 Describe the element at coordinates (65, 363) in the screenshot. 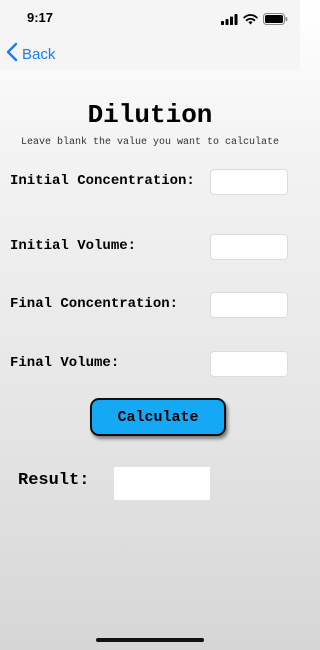

I see `final-volume-label: Final Volume:` at that location.